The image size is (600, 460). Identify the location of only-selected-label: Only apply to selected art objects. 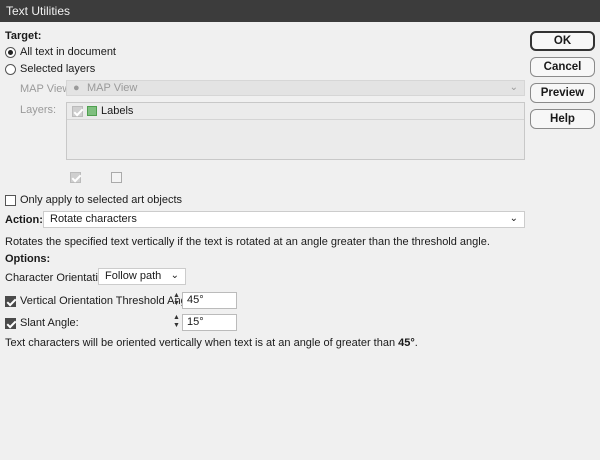
(101, 200).